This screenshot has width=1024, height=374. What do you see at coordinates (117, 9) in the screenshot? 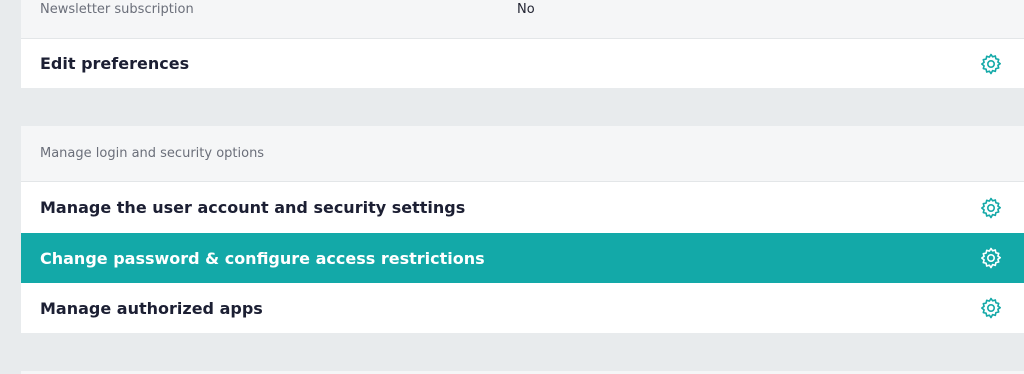
I see `newsletter-label: Newsletter subscription` at bounding box center [117, 9].